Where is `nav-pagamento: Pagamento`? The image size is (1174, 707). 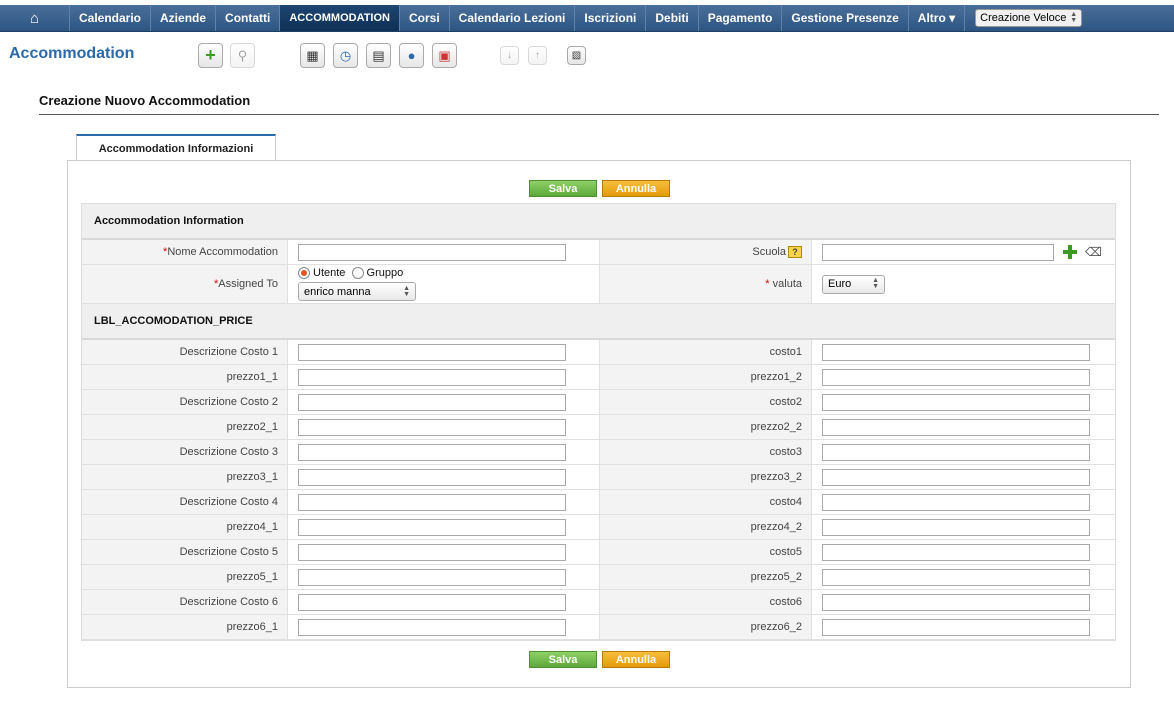
nav-pagamento: Pagamento is located at coordinates (741, 18).